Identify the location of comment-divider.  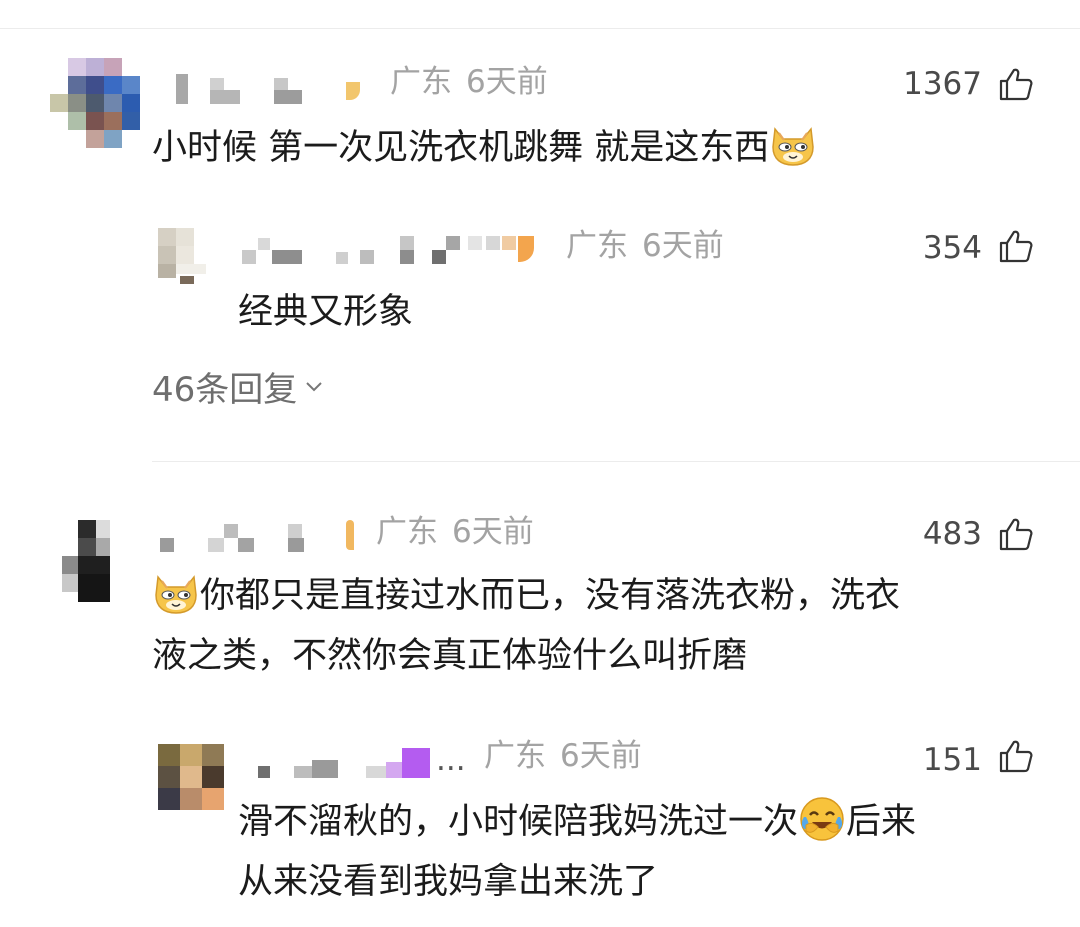
(616, 461).